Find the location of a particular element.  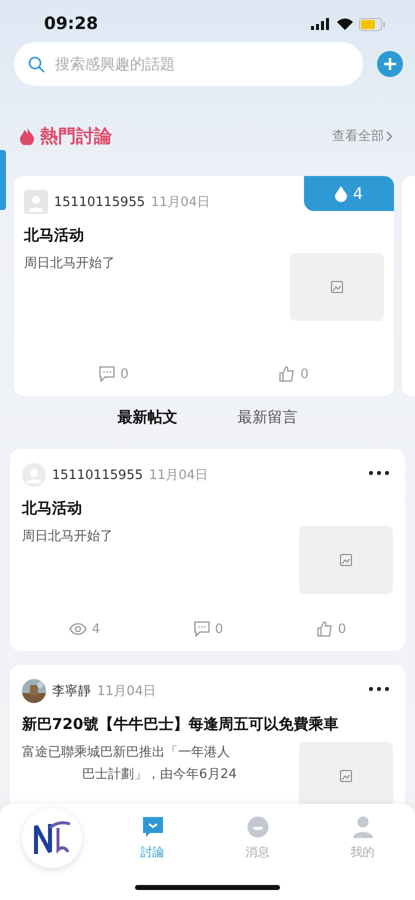

chevron-right-icon is located at coordinates (389, 136).